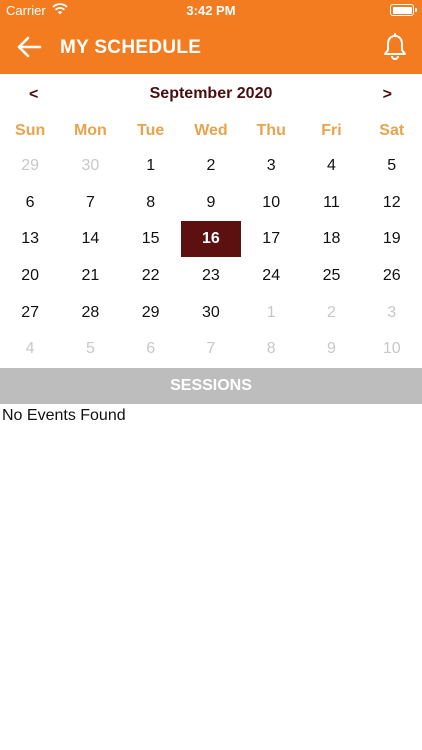 This screenshot has width=422, height=750. I want to click on calendar-day-number: 6, so click(30, 202).